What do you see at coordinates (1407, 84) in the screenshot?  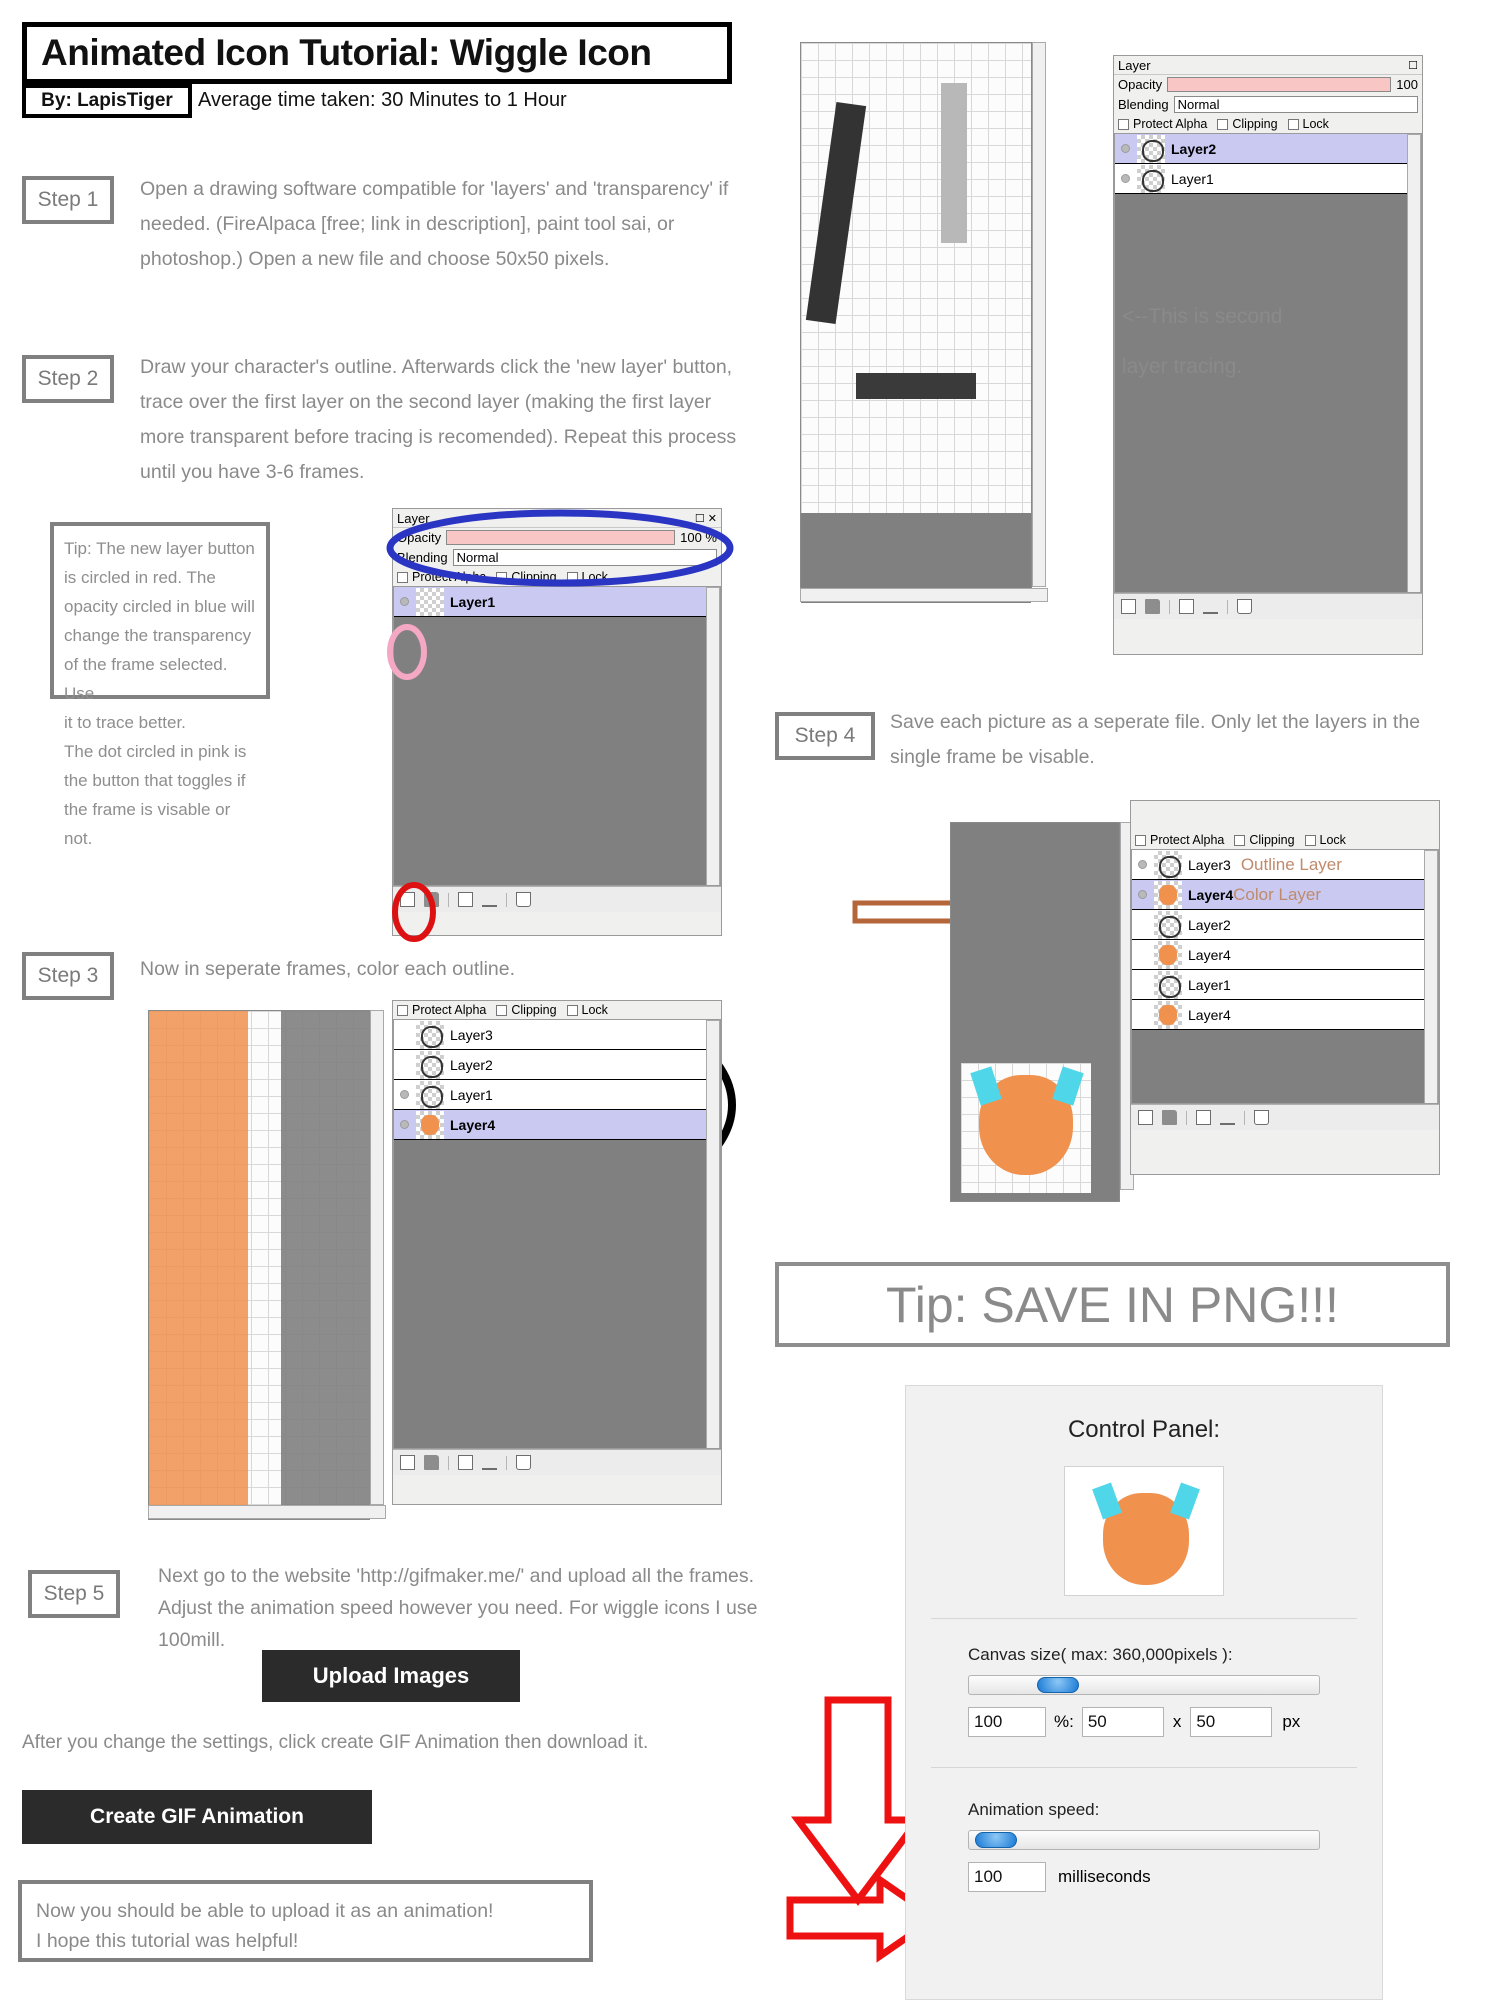 I see `opacity-value: 100` at bounding box center [1407, 84].